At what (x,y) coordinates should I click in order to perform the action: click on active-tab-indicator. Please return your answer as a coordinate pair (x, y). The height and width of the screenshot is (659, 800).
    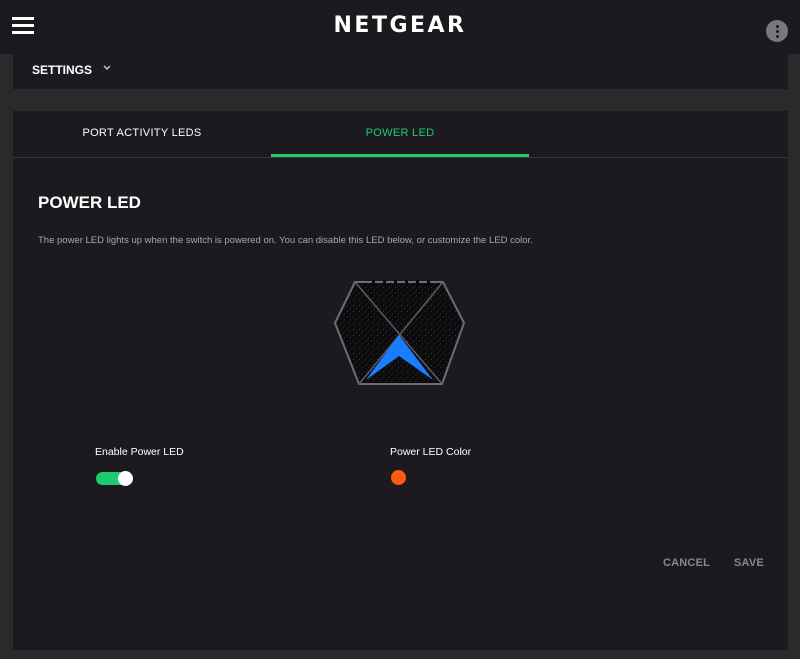
    Looking at the image, I should click on (400, 155).